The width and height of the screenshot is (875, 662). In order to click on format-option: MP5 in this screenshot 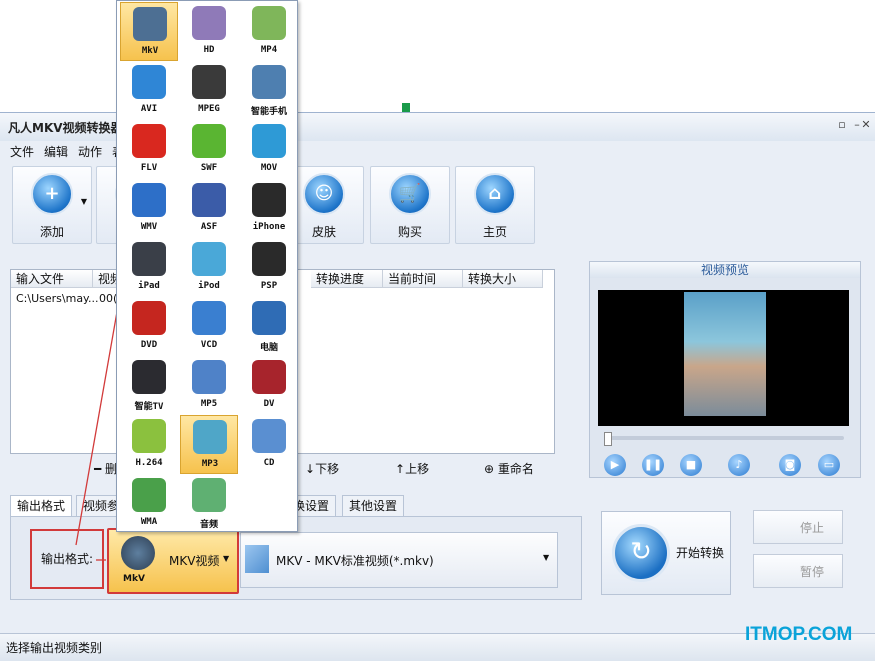, I will do `click(209, 385)`.